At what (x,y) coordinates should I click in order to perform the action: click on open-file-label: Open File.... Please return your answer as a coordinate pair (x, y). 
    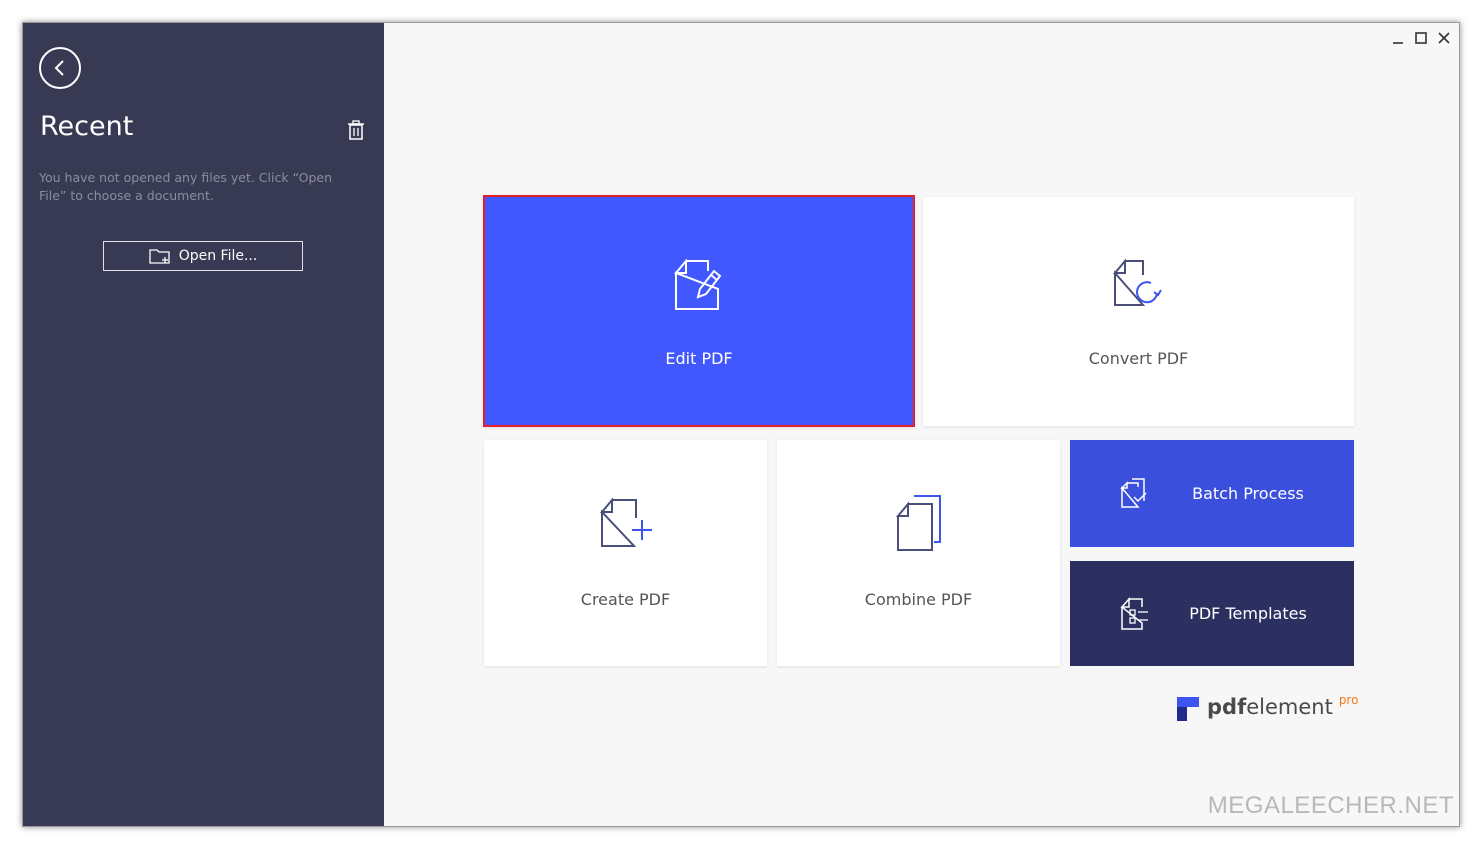
    Looking at the image, I should click on (218, 256).